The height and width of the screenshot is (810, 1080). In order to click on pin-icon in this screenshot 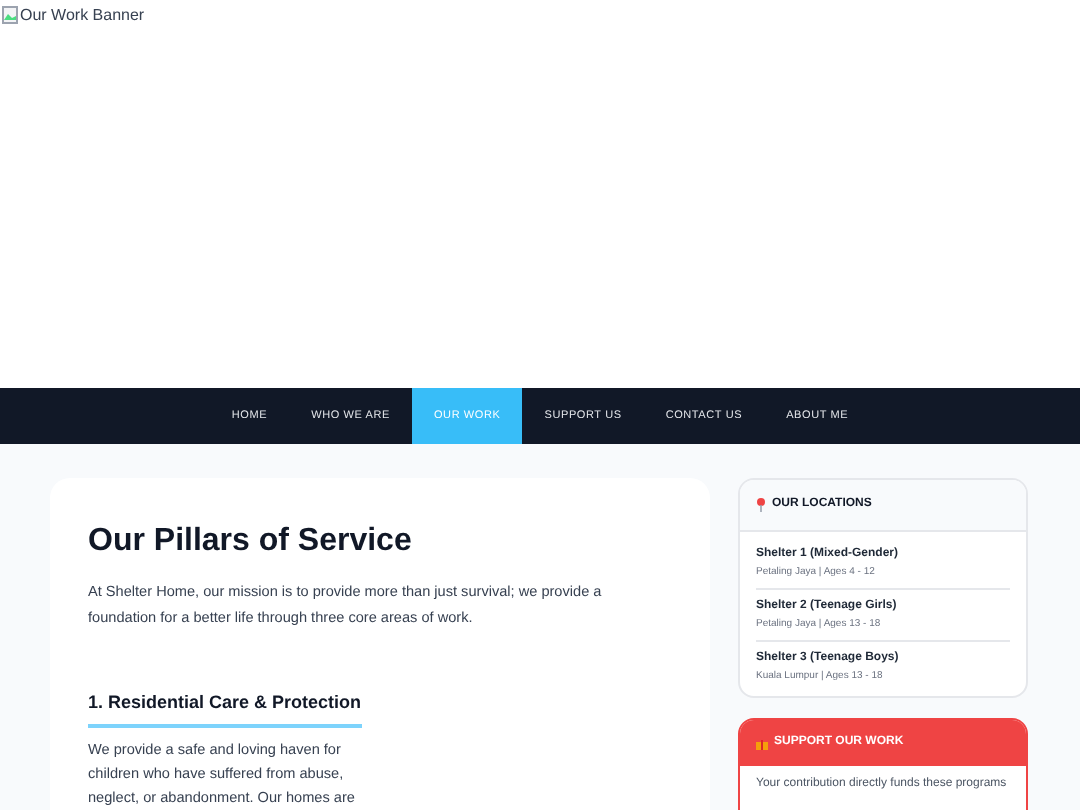, I will do `click(761, 505)`.